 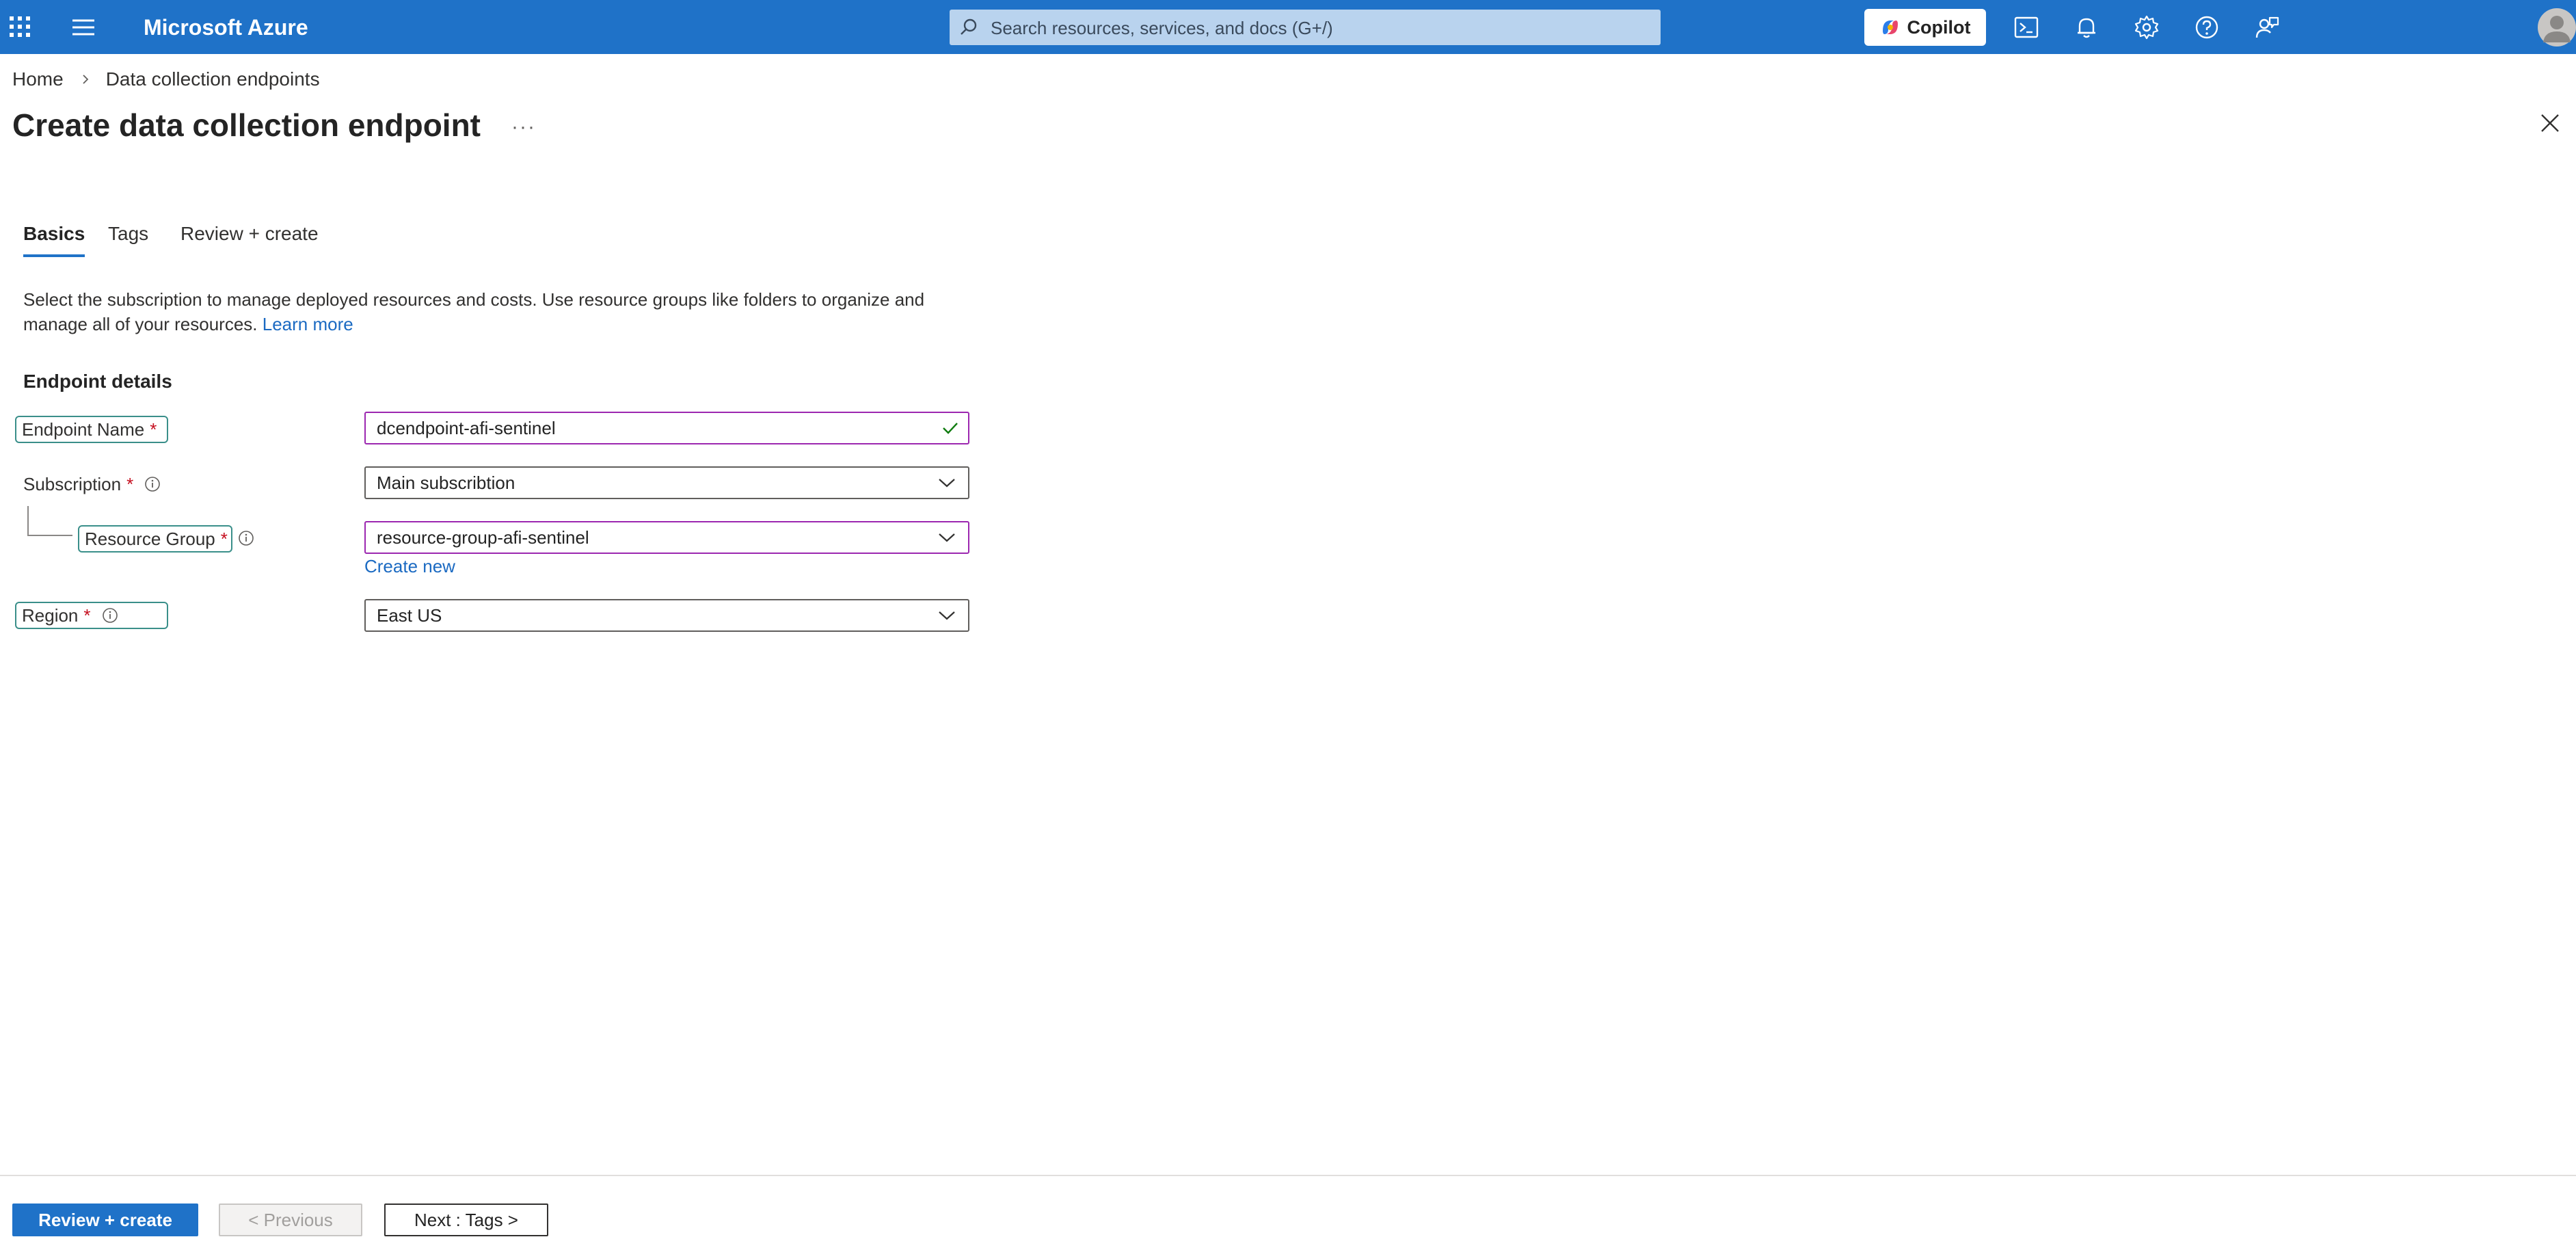 What do you see at coordinates (83, 429) in the screenshot?
I see `endpoint-name-label-text: Endpoint Name` at bounding box center [83, 429].